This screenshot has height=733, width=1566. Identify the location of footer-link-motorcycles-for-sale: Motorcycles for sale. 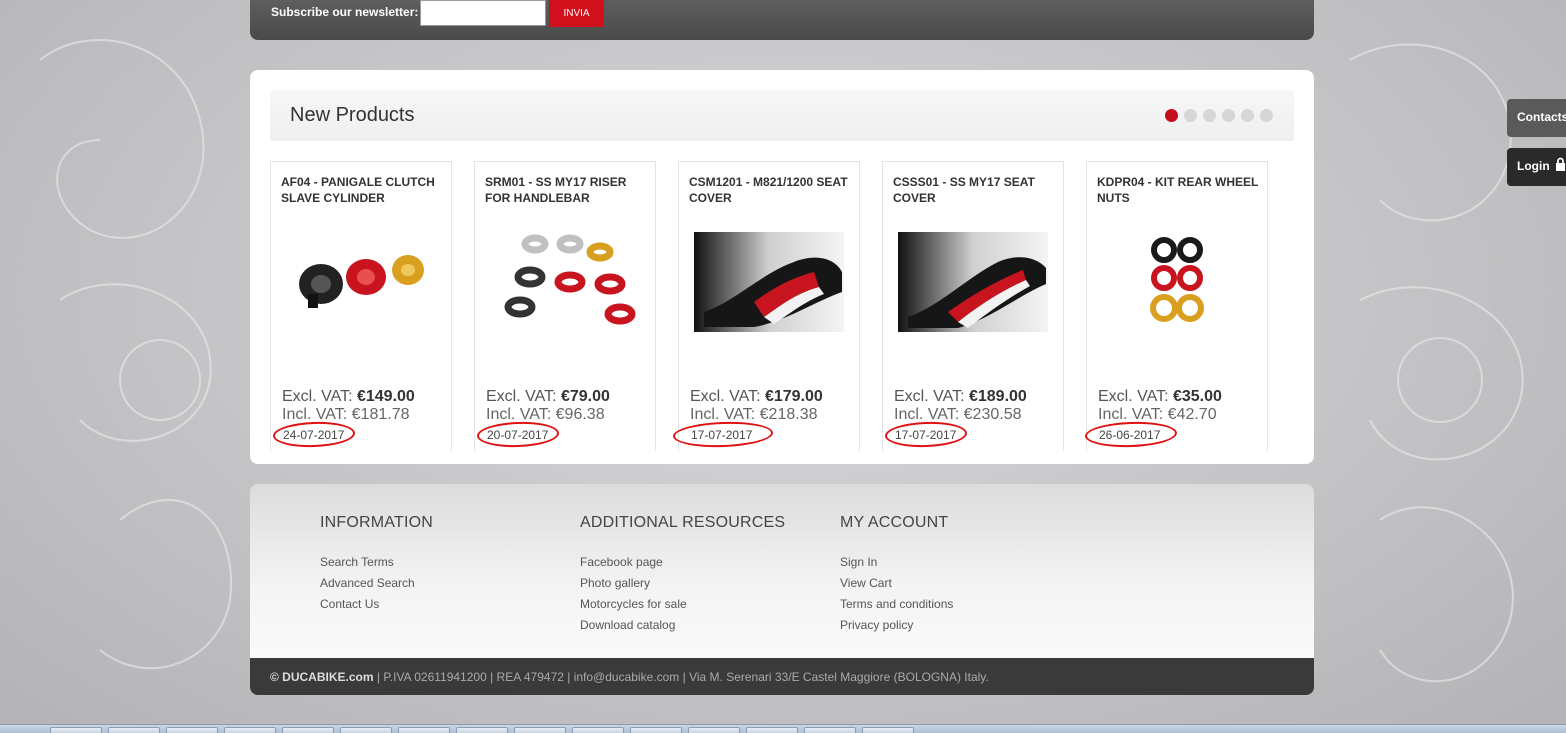
(682, 604).